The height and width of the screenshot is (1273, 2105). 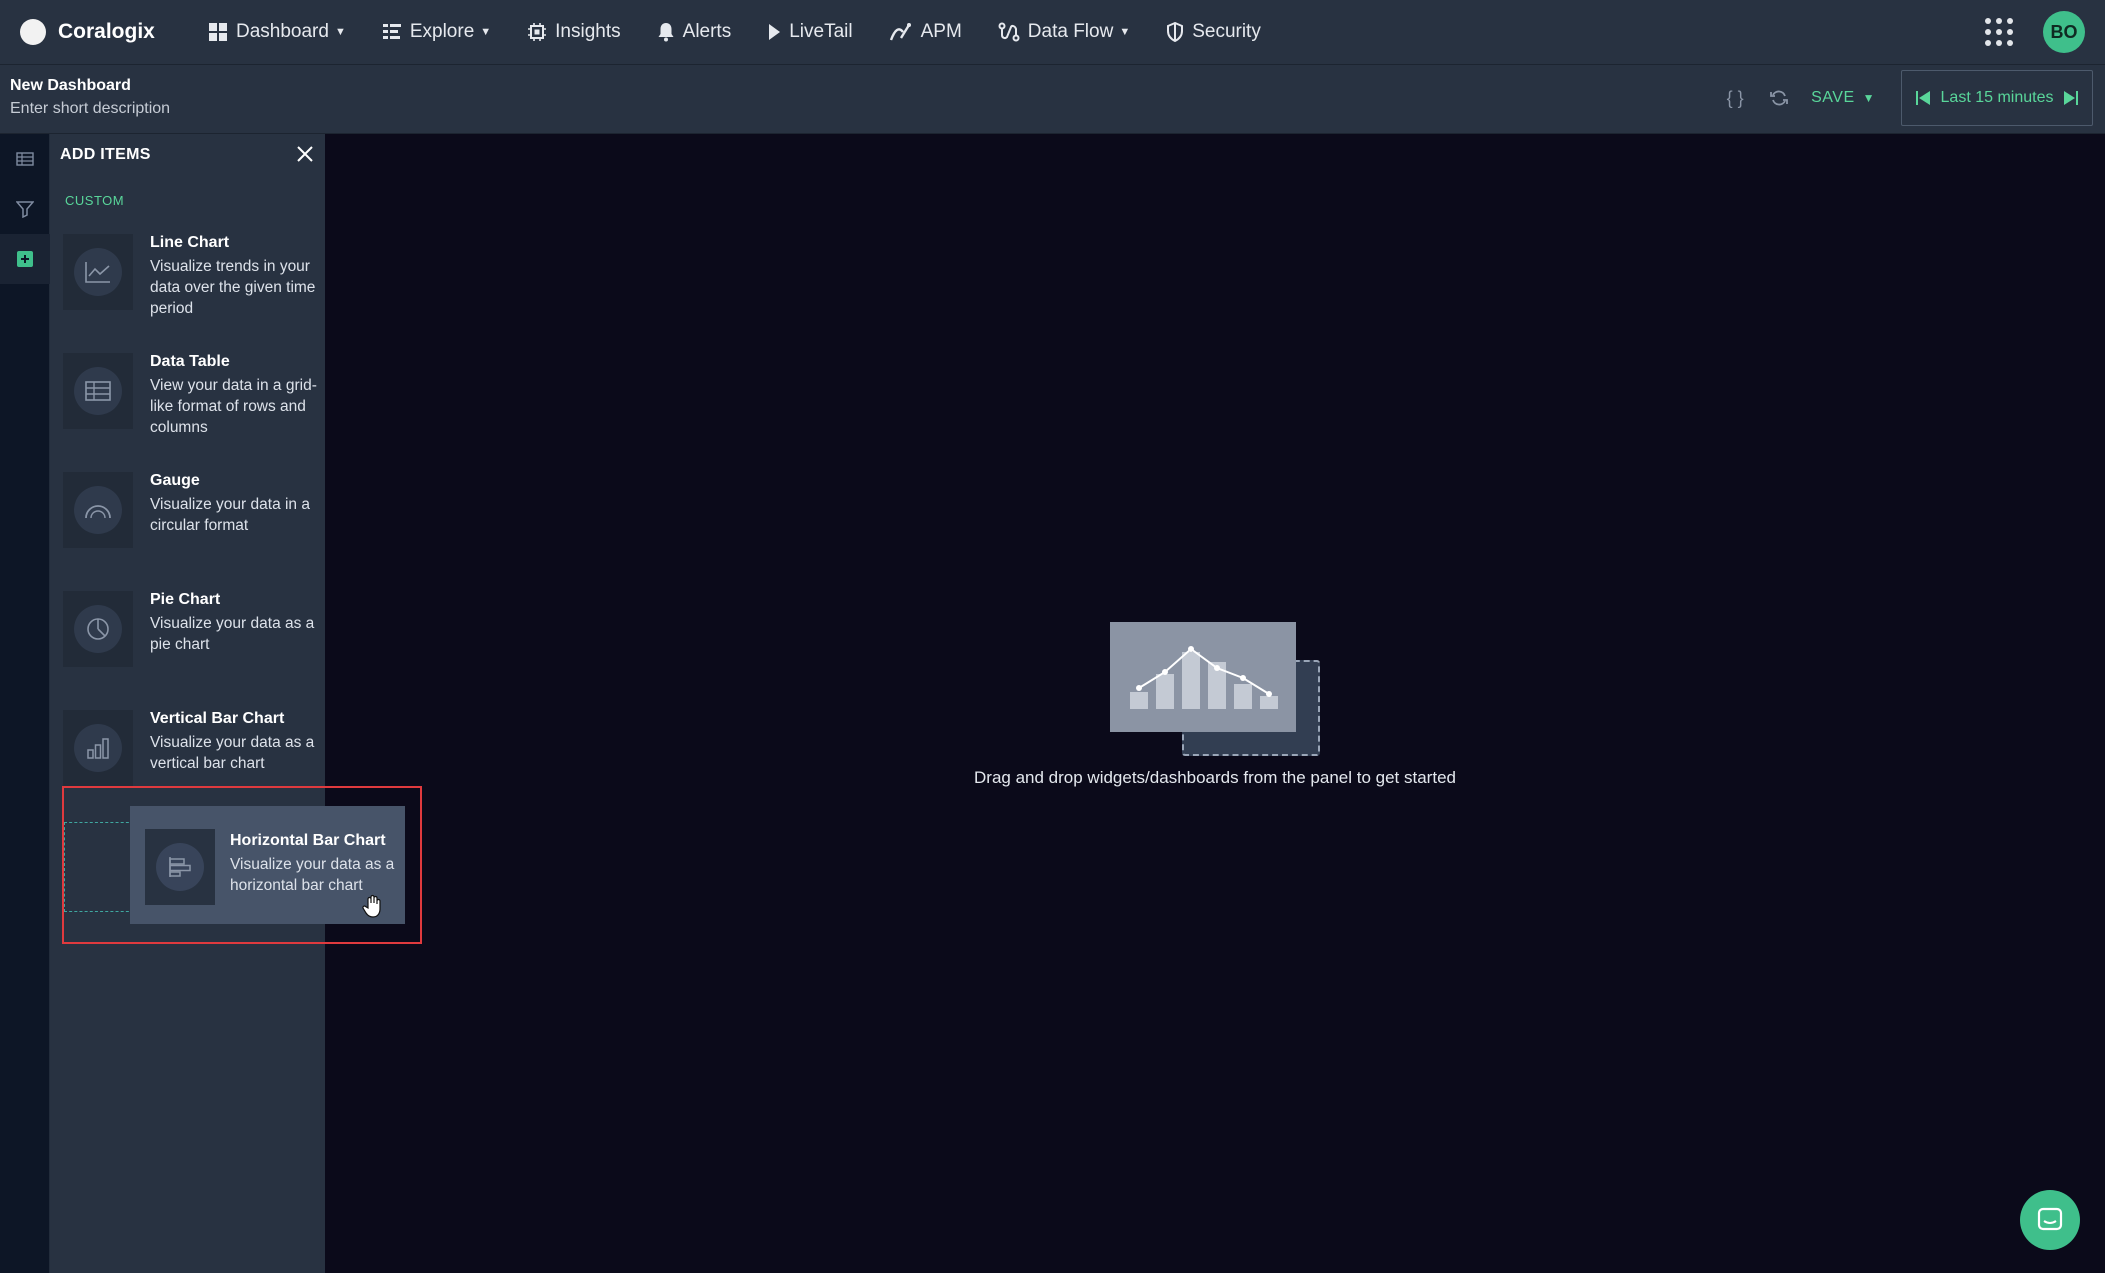 I want to click on refresh-icon, so click(x=1779, y=98).